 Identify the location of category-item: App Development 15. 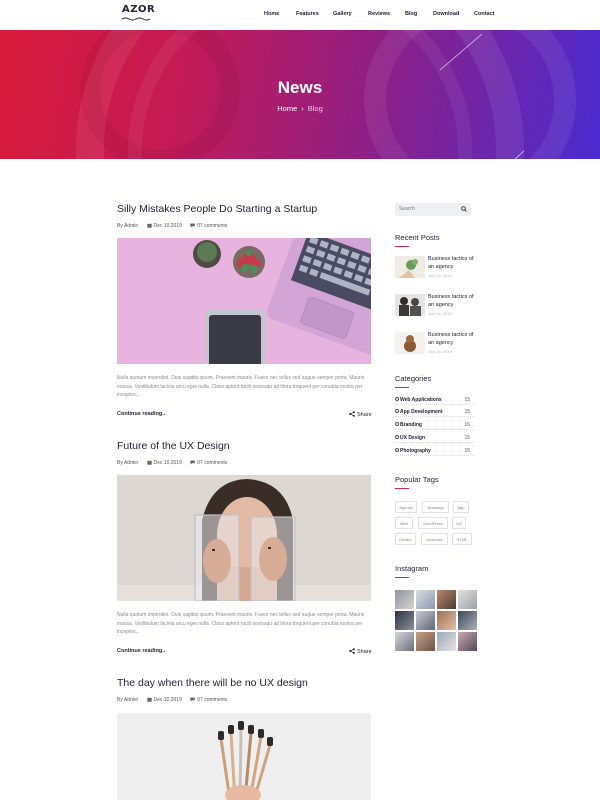
(435, 413).